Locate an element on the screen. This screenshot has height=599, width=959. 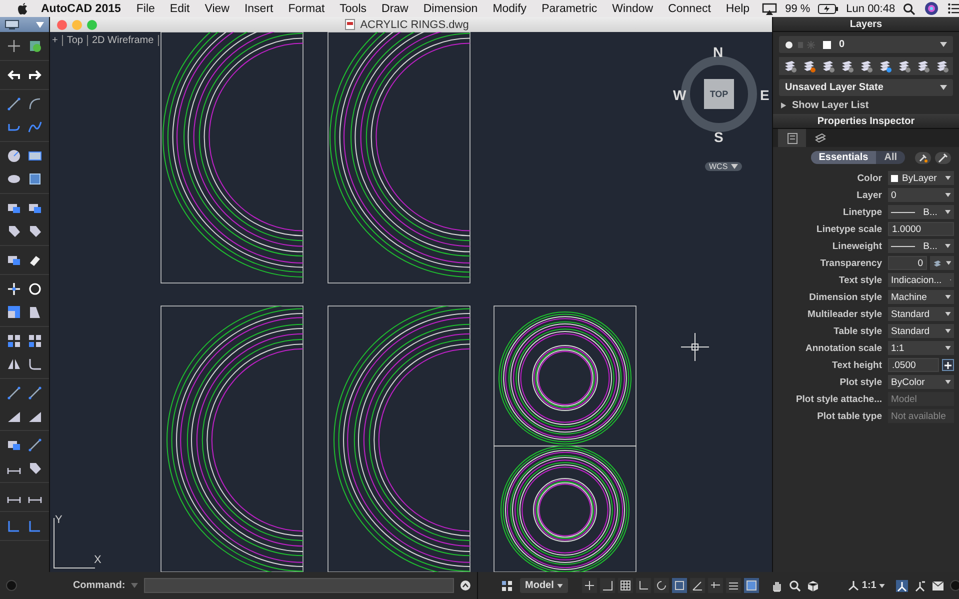
menu-item: Dimension is located at coordinates (450, 8).